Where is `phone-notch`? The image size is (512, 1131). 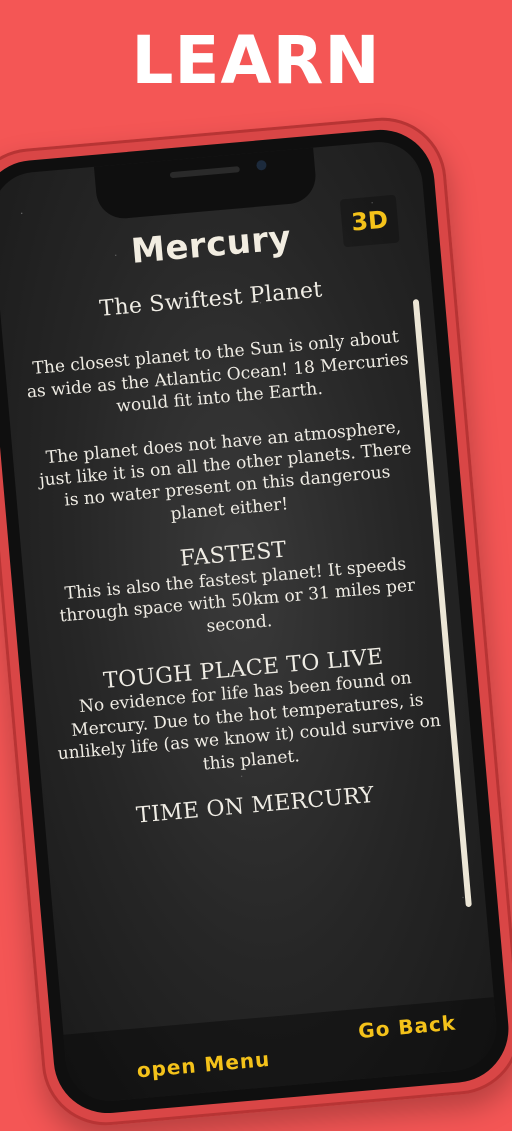 phone-notch is located at coordinates (205, 183).